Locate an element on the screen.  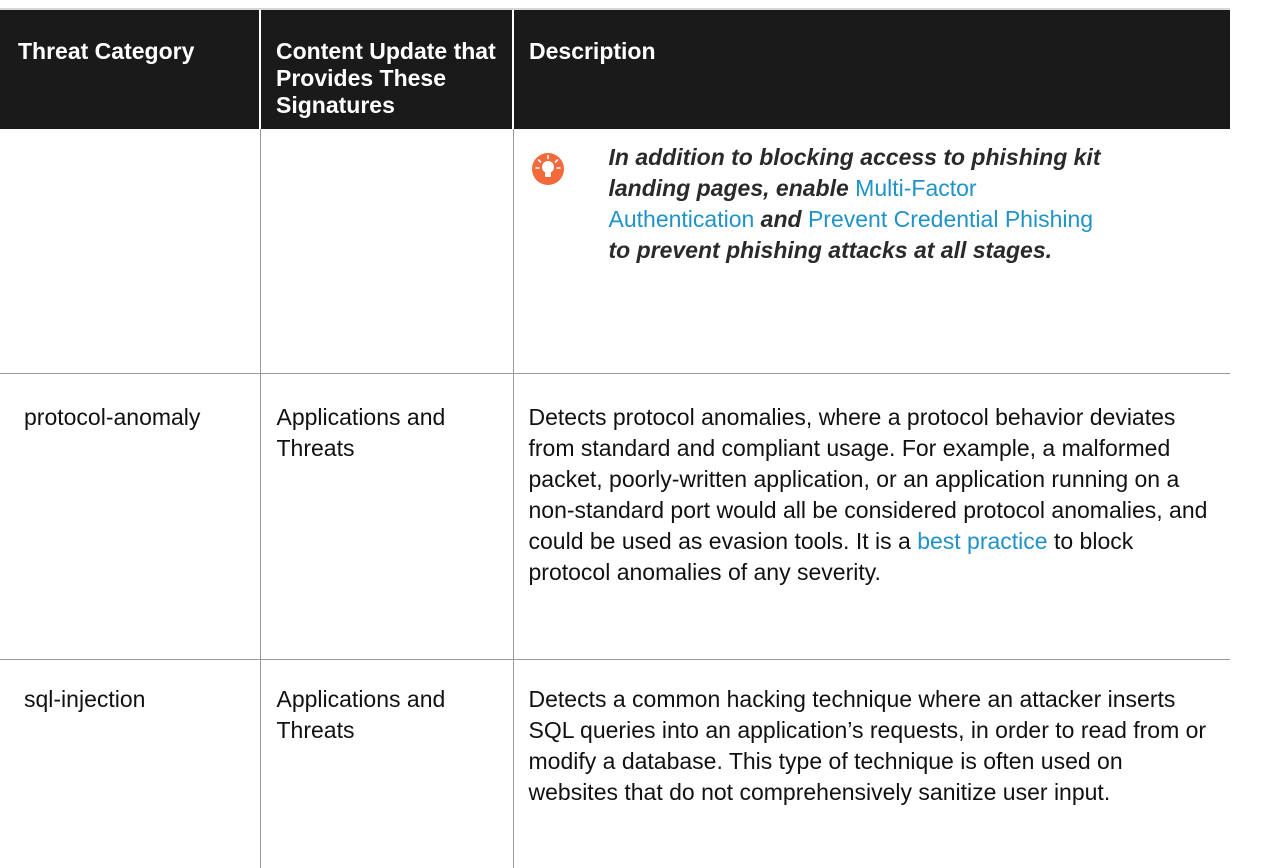
lightbulb-icon is located at coordinates (547, 169).